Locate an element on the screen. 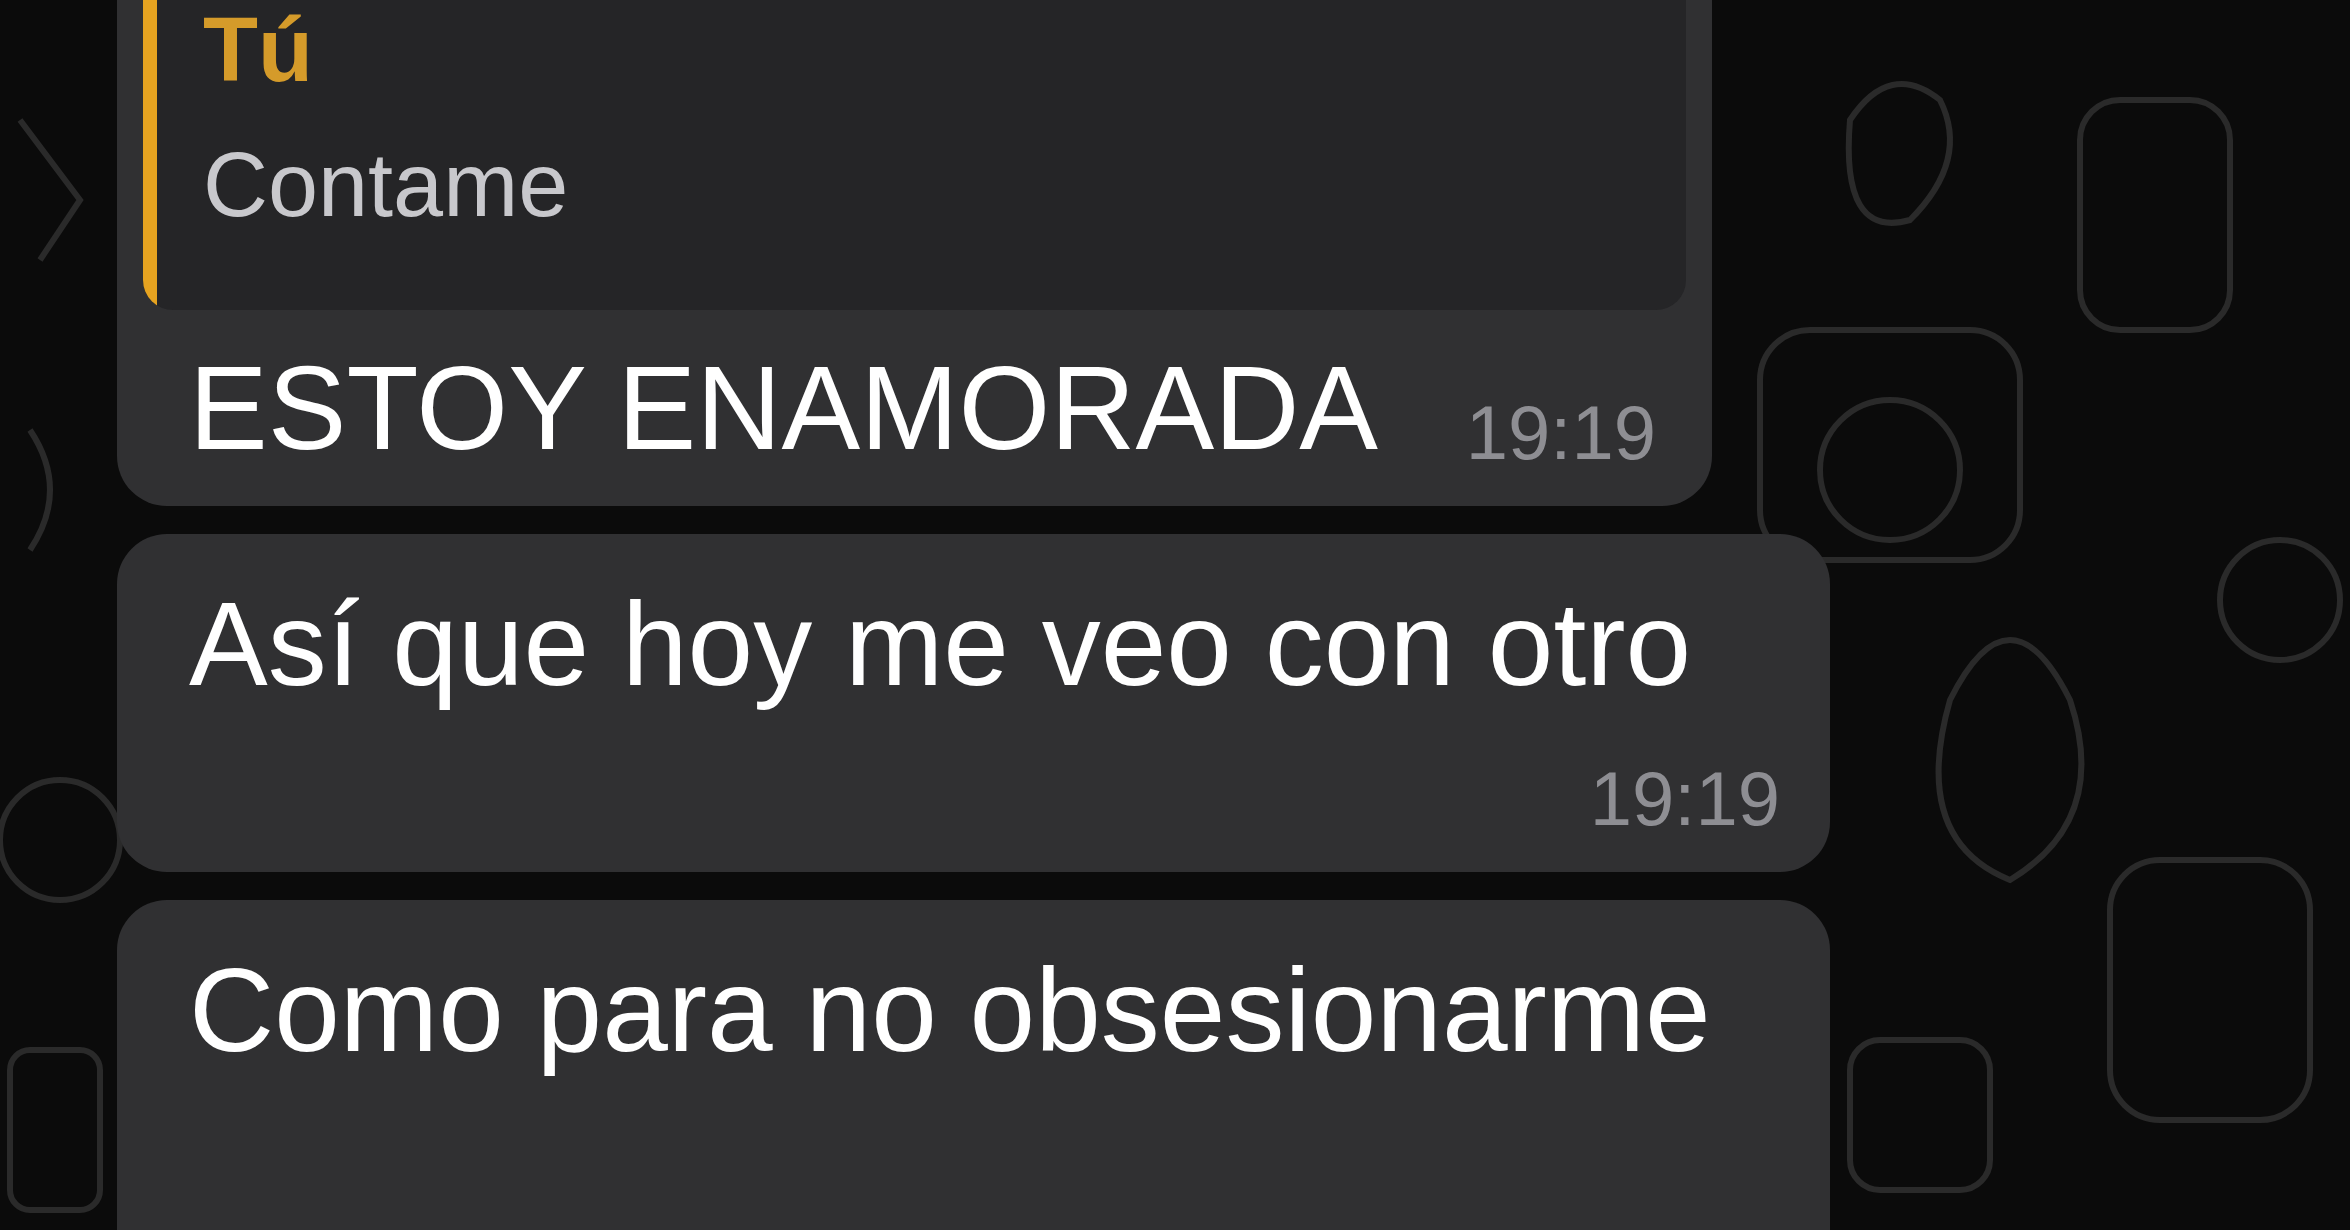 This screenshot has width=2350, height=1230. message-text: Así que hoy me veo con otro is located at coordinates (941, 644).